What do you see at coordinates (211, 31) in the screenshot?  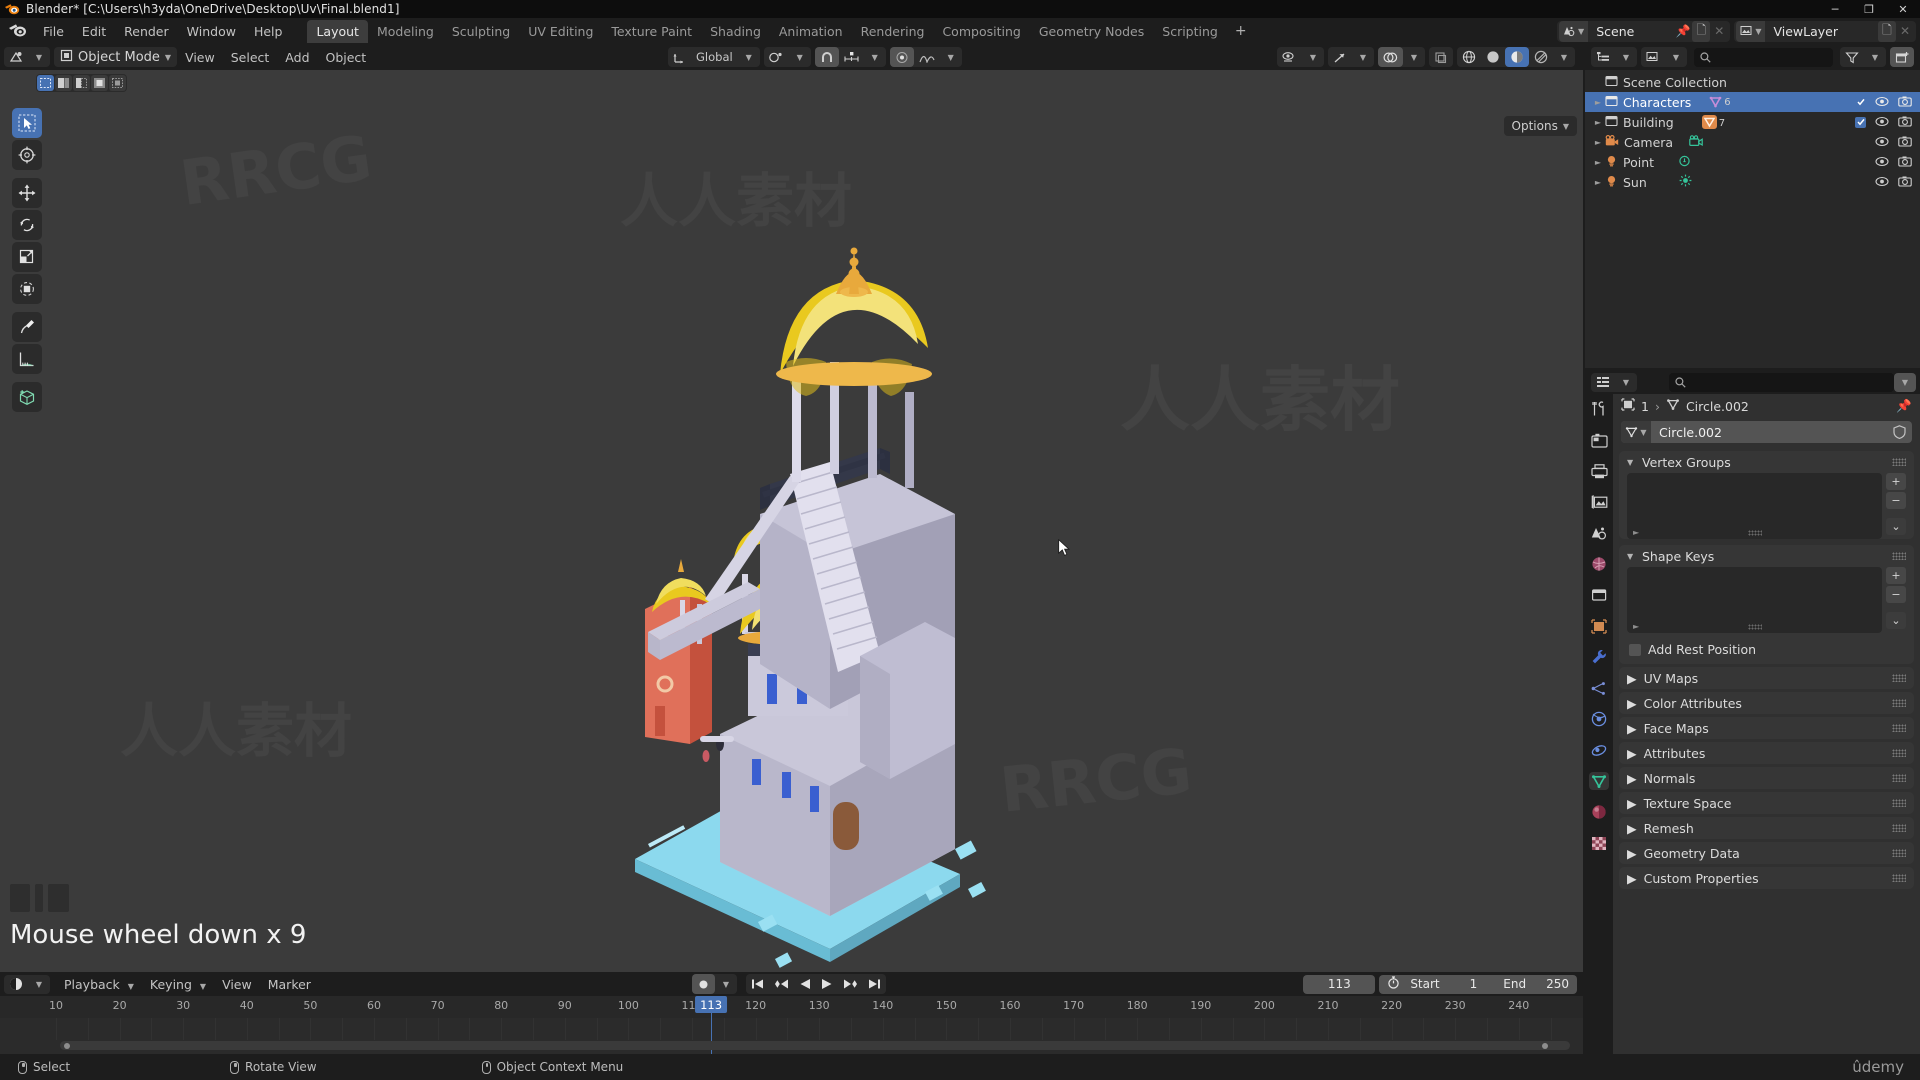 I see `menu-window: Window` at bounding box center [211, 31].